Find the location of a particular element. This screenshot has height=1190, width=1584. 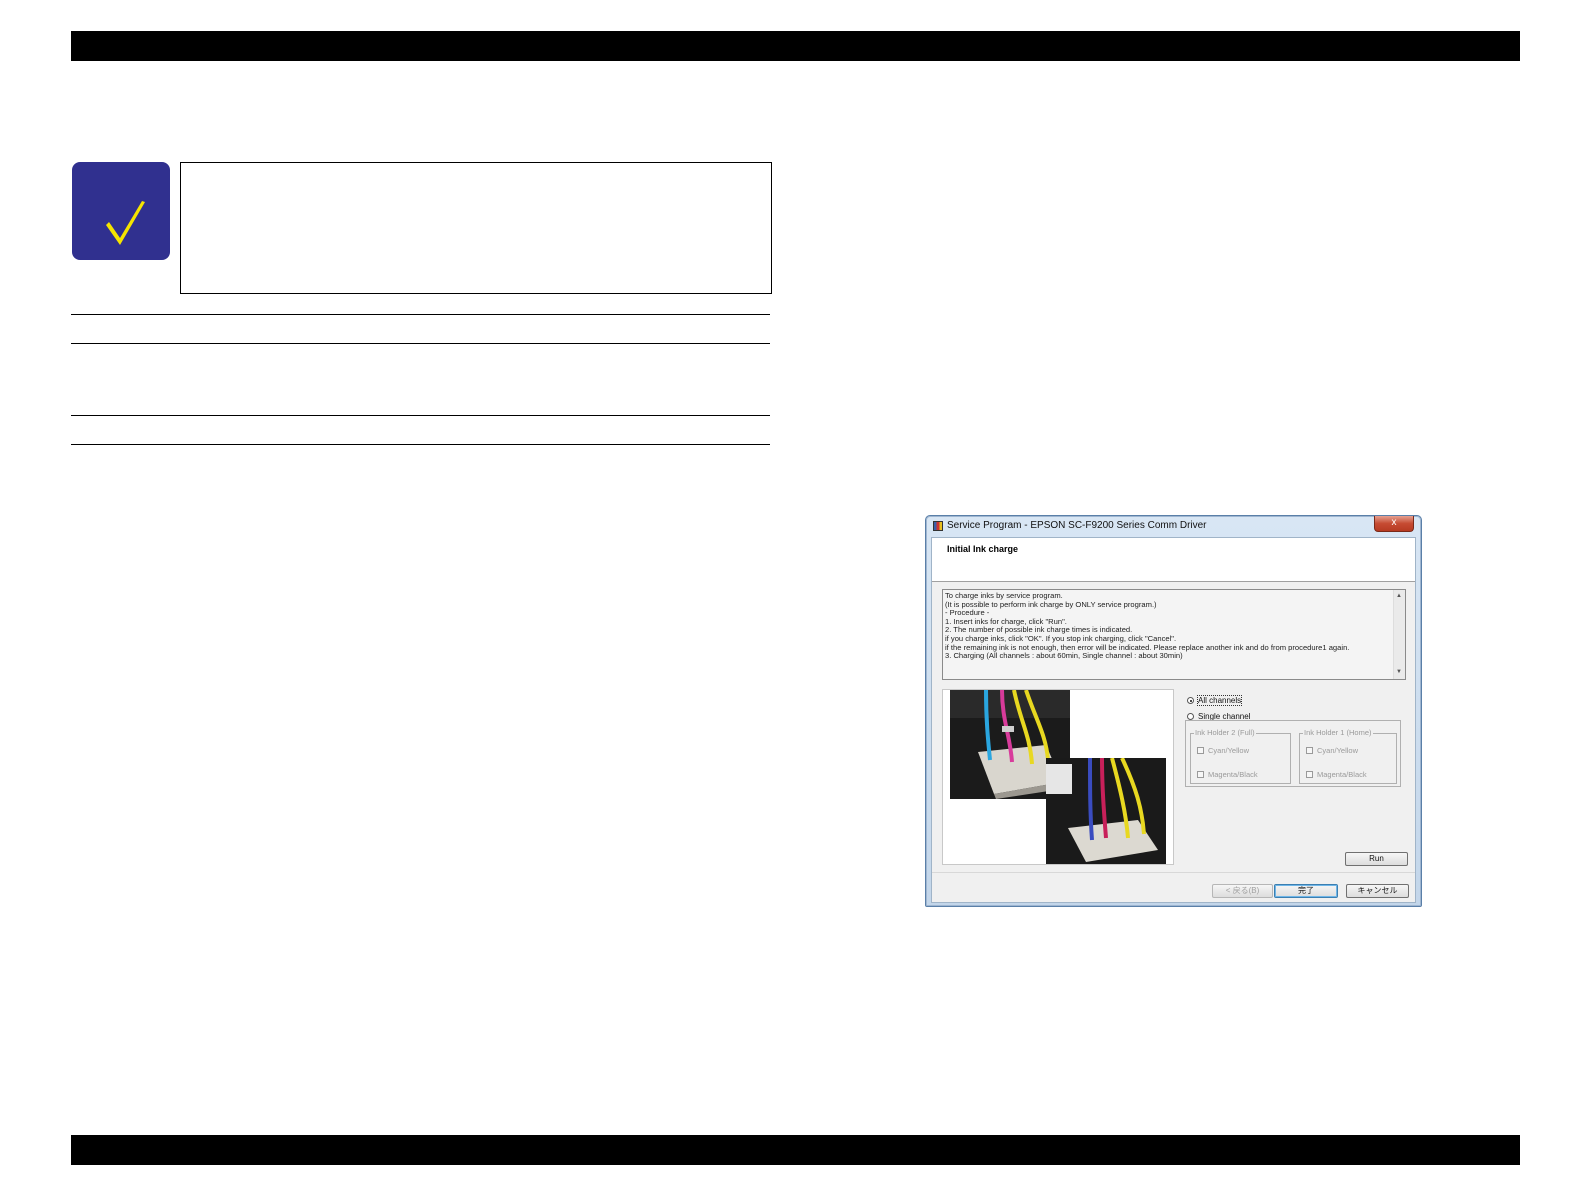

printer-icon is located at coordinates (938, 526).